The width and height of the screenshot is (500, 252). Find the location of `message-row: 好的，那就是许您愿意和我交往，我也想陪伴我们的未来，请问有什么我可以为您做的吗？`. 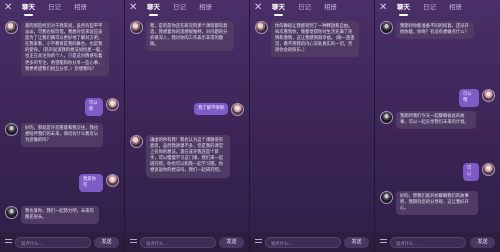

message-row: 好的，那就是许您愿意和我交往，我也想陪伴我们的未来，请问有什么我可以为您做的吗？ is located at coordinates (55, 135).